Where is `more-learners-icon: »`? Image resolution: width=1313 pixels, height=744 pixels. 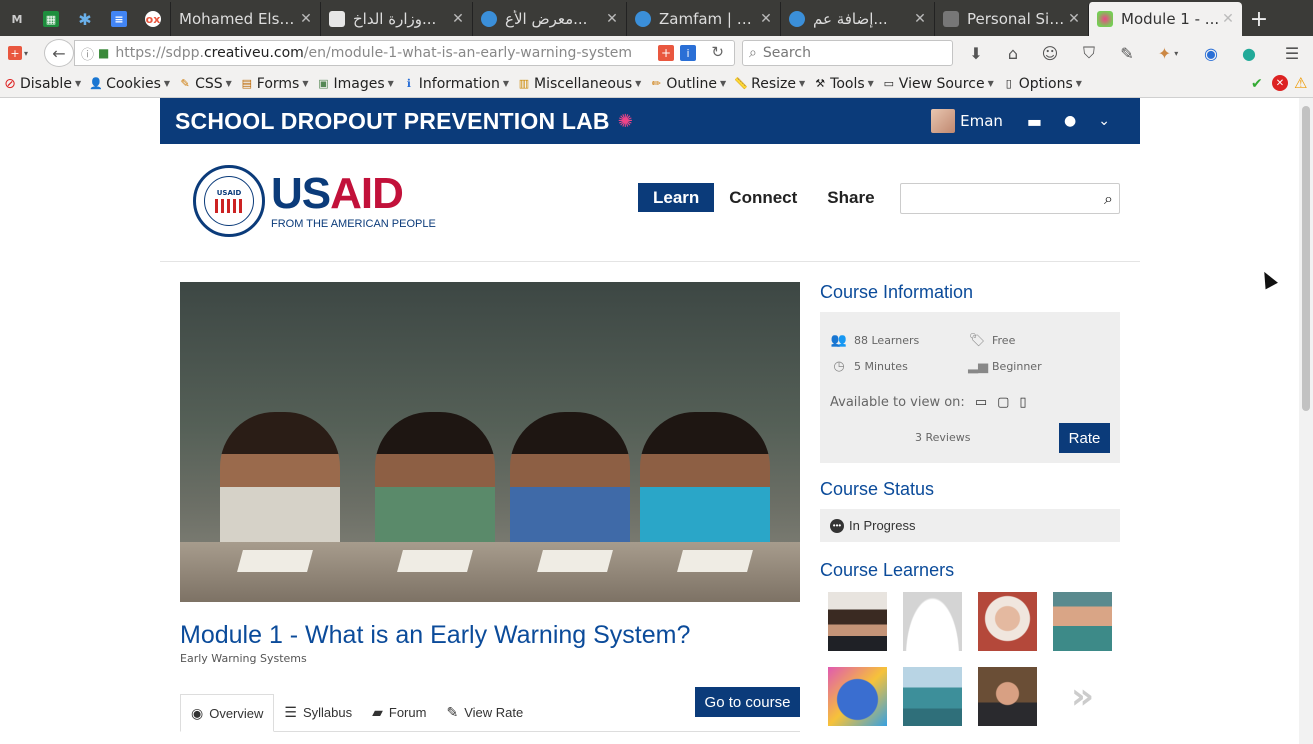 more-learners-icon: » is located at coordinates (1082, 696).